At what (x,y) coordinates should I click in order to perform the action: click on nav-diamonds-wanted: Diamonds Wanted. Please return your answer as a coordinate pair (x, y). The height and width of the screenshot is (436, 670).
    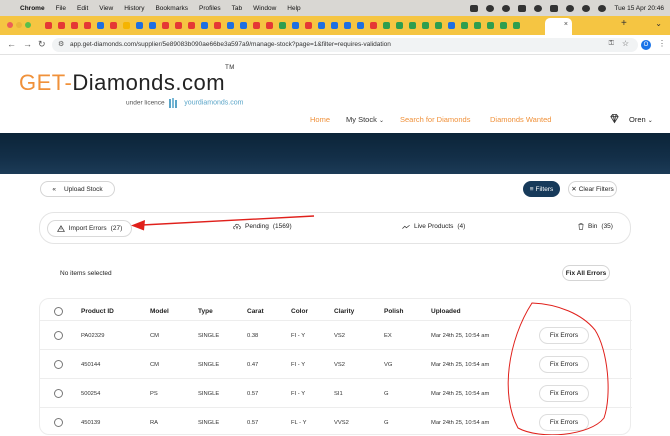
    Looking at the image, I should click on (520, 119).